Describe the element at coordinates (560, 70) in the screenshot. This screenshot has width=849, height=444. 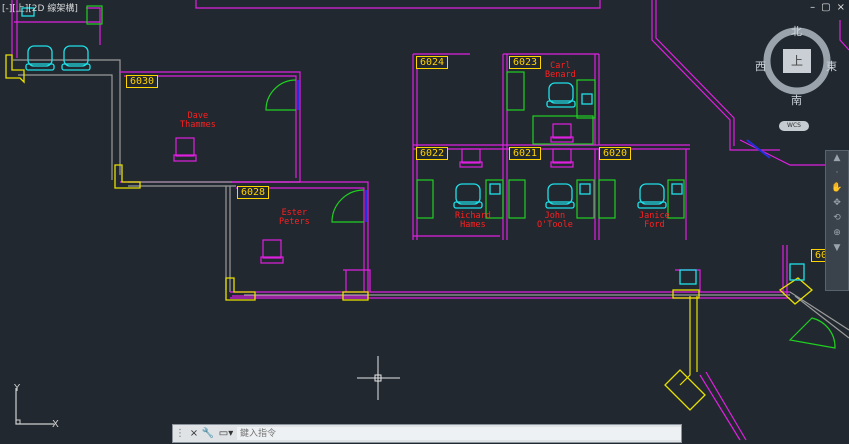
I see `occupant-name: Carl Benard` at that location.